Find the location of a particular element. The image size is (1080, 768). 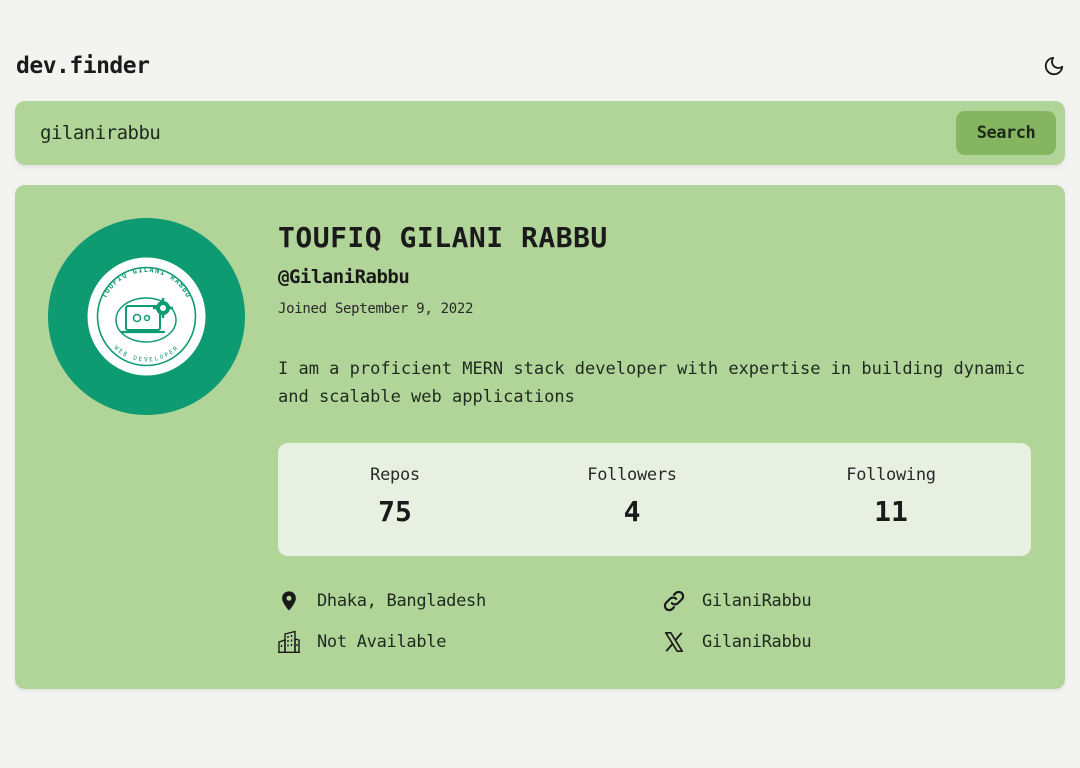

company-text: Not Available is located at coordinates (382, 642).